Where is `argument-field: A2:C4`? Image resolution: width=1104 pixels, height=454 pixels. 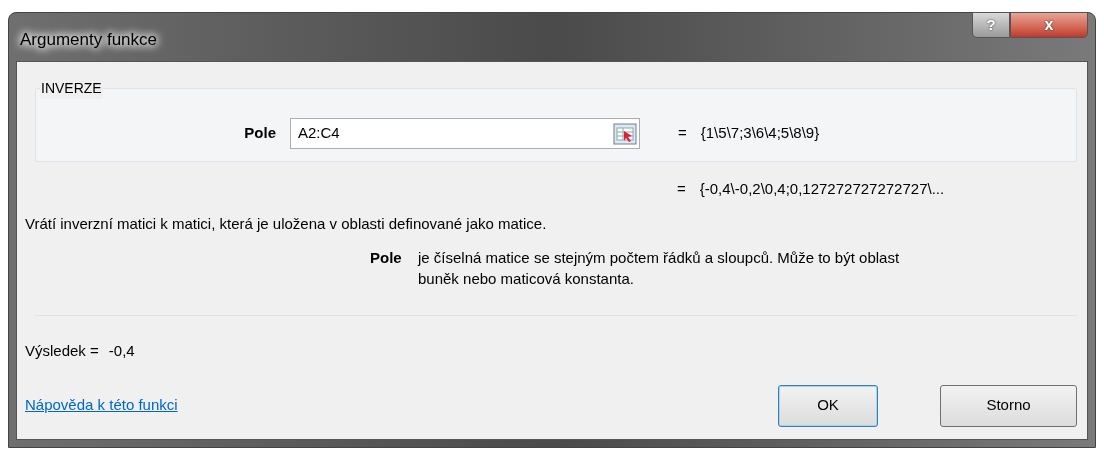 argument-field: A2:C4 is located at coordinates (465, 133).